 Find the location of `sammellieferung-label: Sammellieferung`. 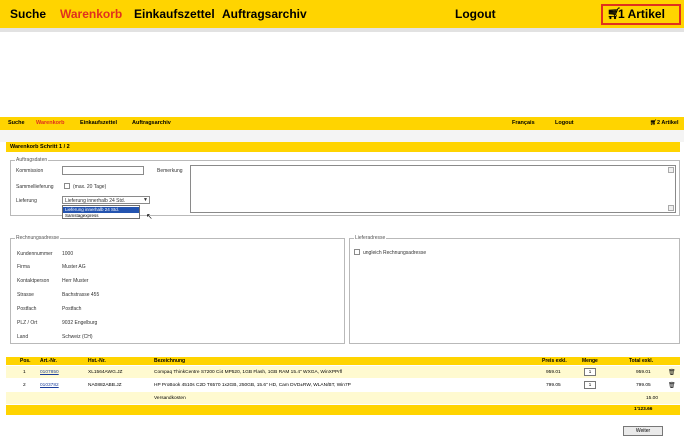

sammellieferung-label: Sammellieferung is located at coordinates (35, 187).